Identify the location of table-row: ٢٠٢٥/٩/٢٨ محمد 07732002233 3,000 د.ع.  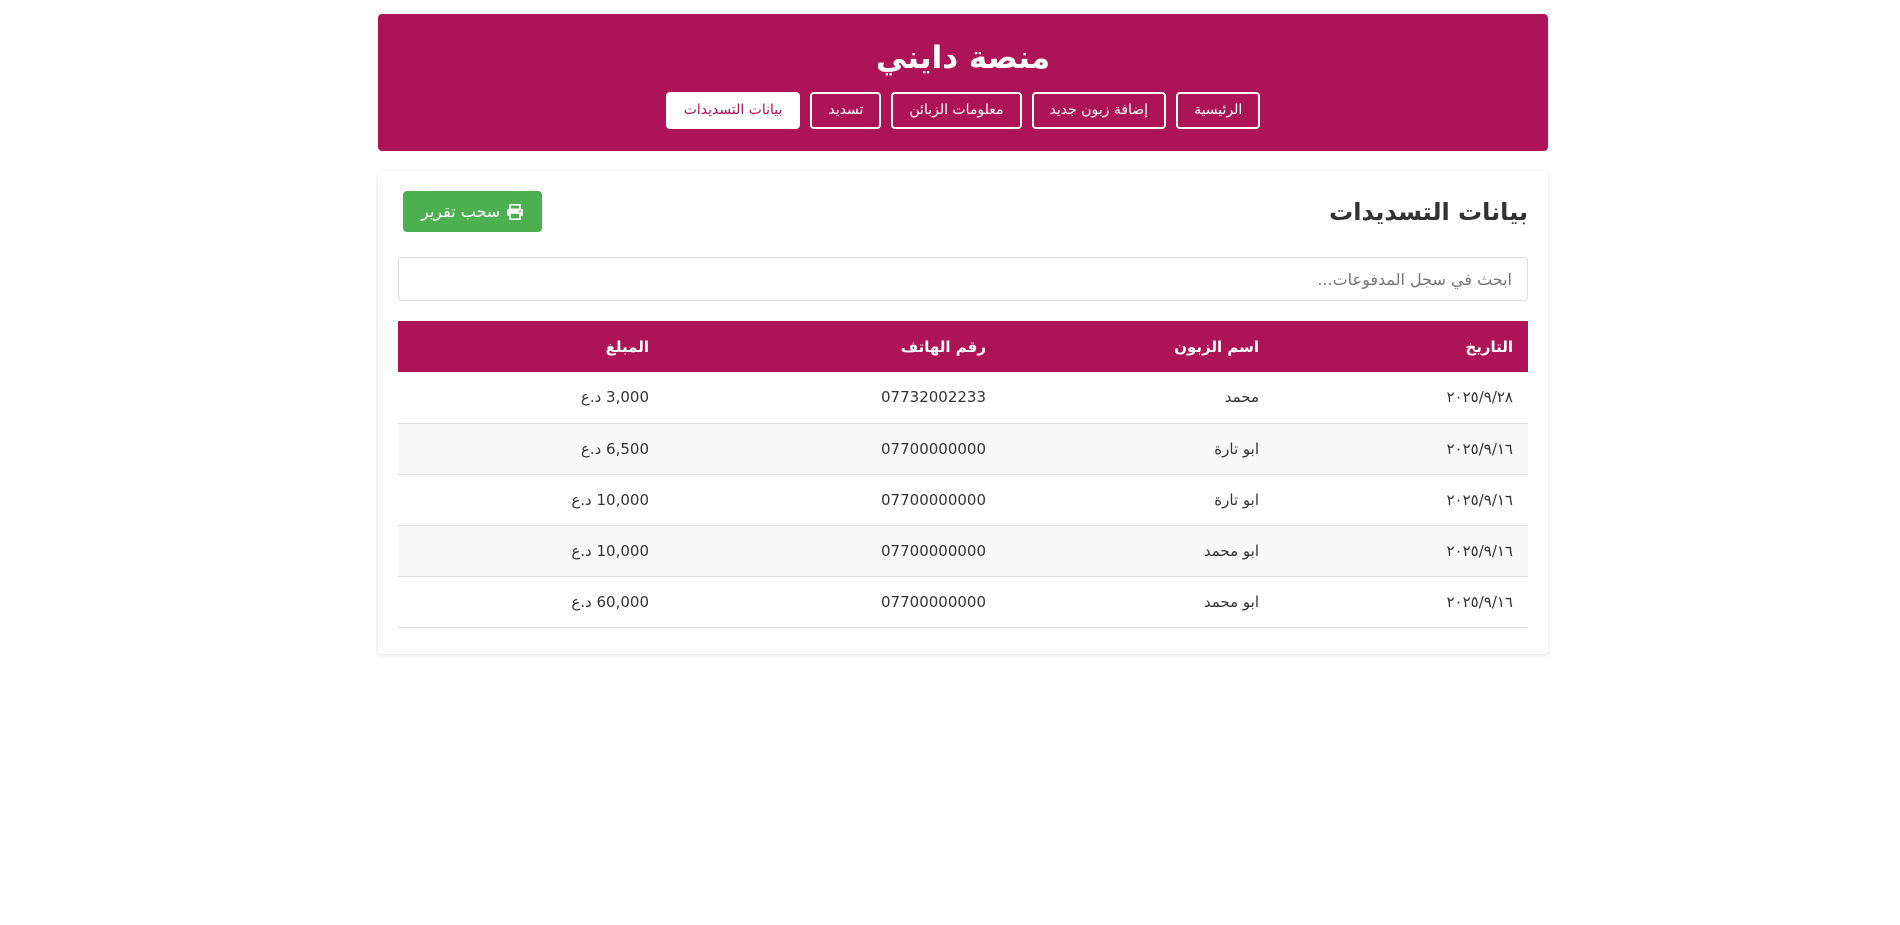
(963, 398).